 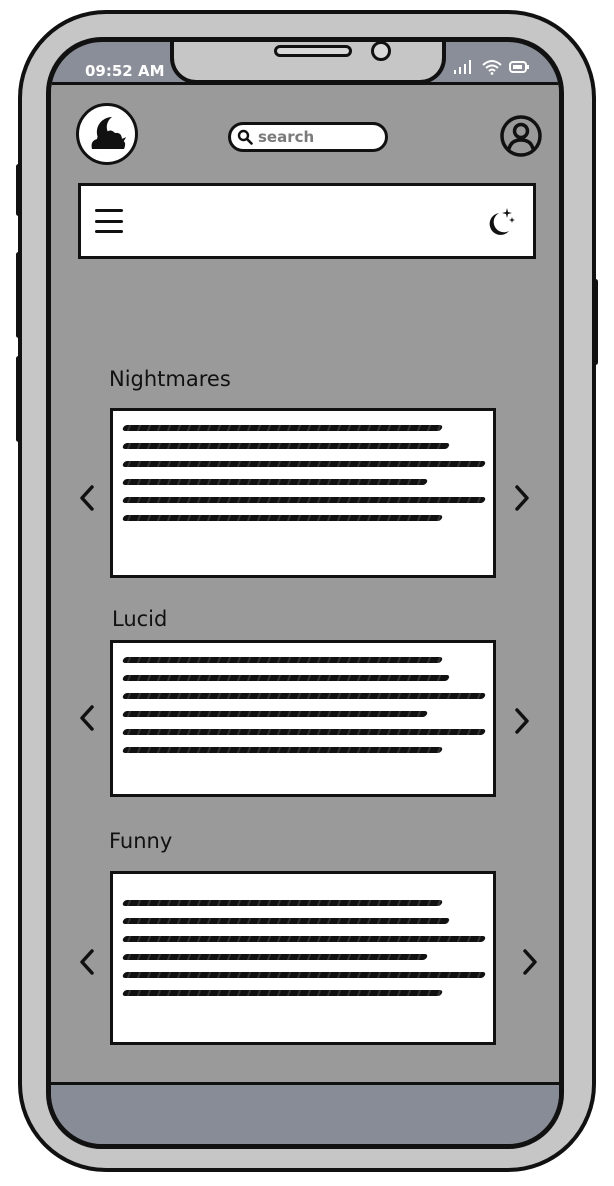 I want to click on dream-card-nightmares, so click(x=303, y=493).